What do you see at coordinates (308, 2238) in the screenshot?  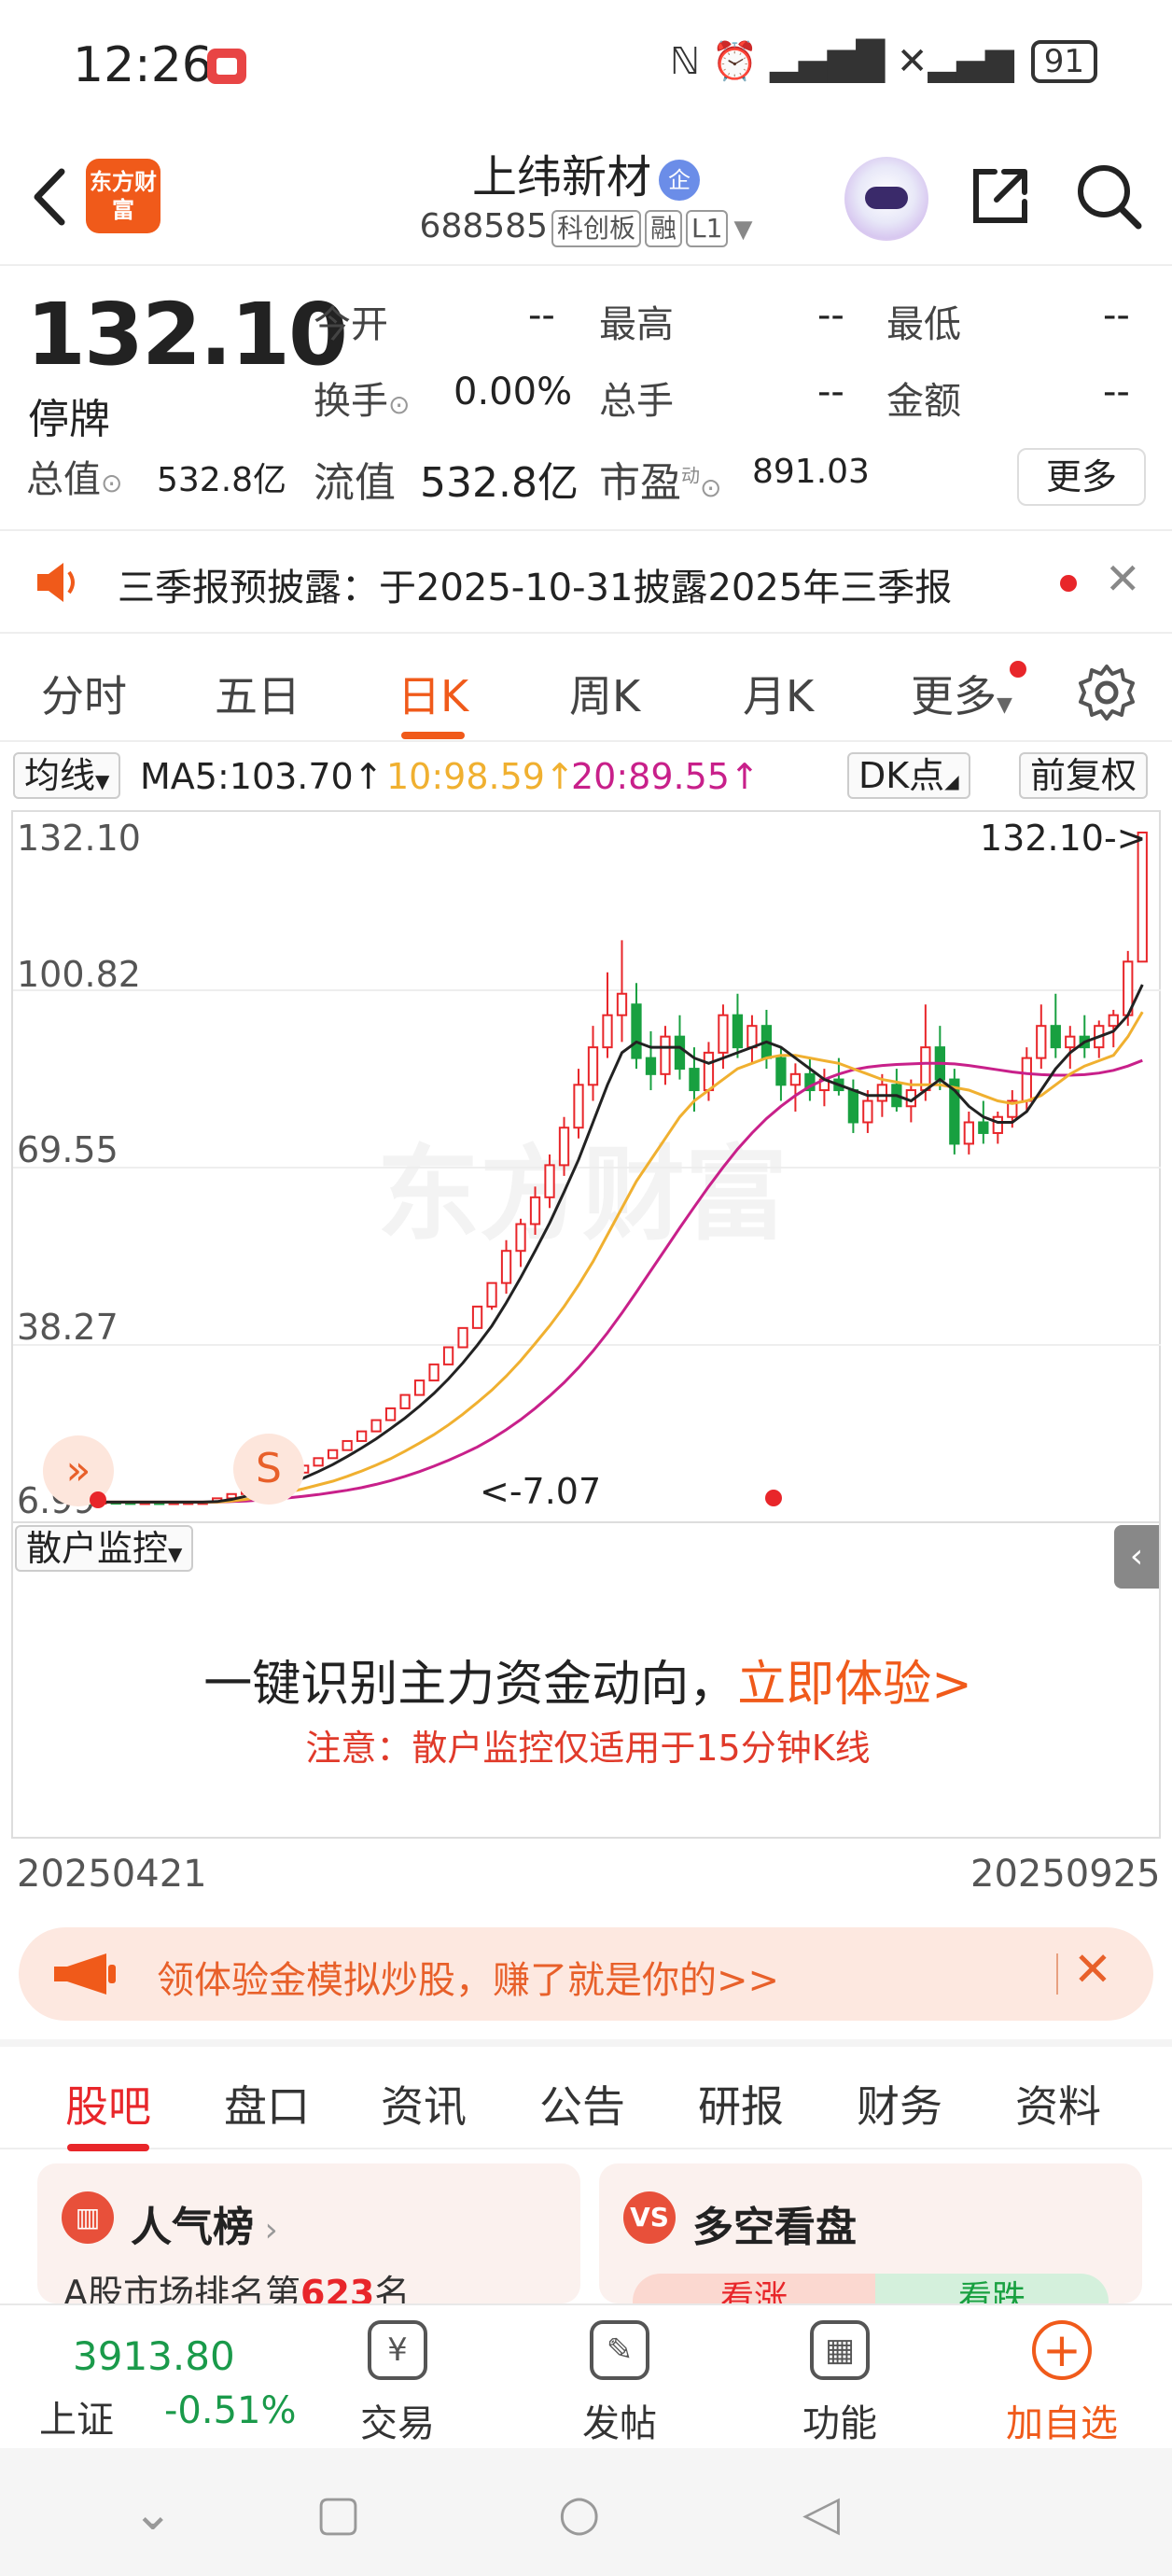 I see `popularity-card: ▥ 人气榜 › A股市场排名第623名` at bounding box center [308, 2238].